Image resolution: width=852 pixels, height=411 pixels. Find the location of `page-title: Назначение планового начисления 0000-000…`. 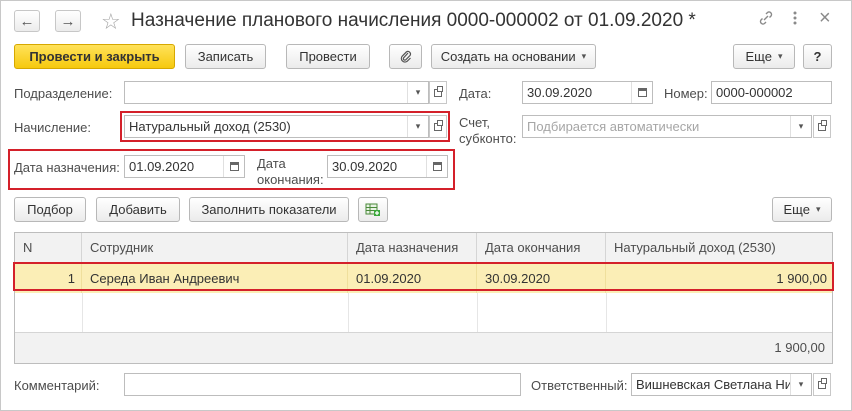

page-title: Назначение планового начисления 0000-000… is located at coordinates (413, 20).